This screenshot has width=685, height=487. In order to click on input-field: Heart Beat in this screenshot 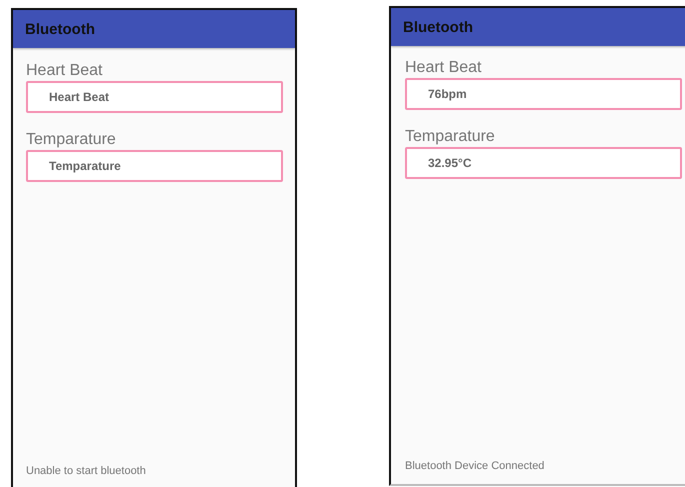, I will do `click(154, 97)`.